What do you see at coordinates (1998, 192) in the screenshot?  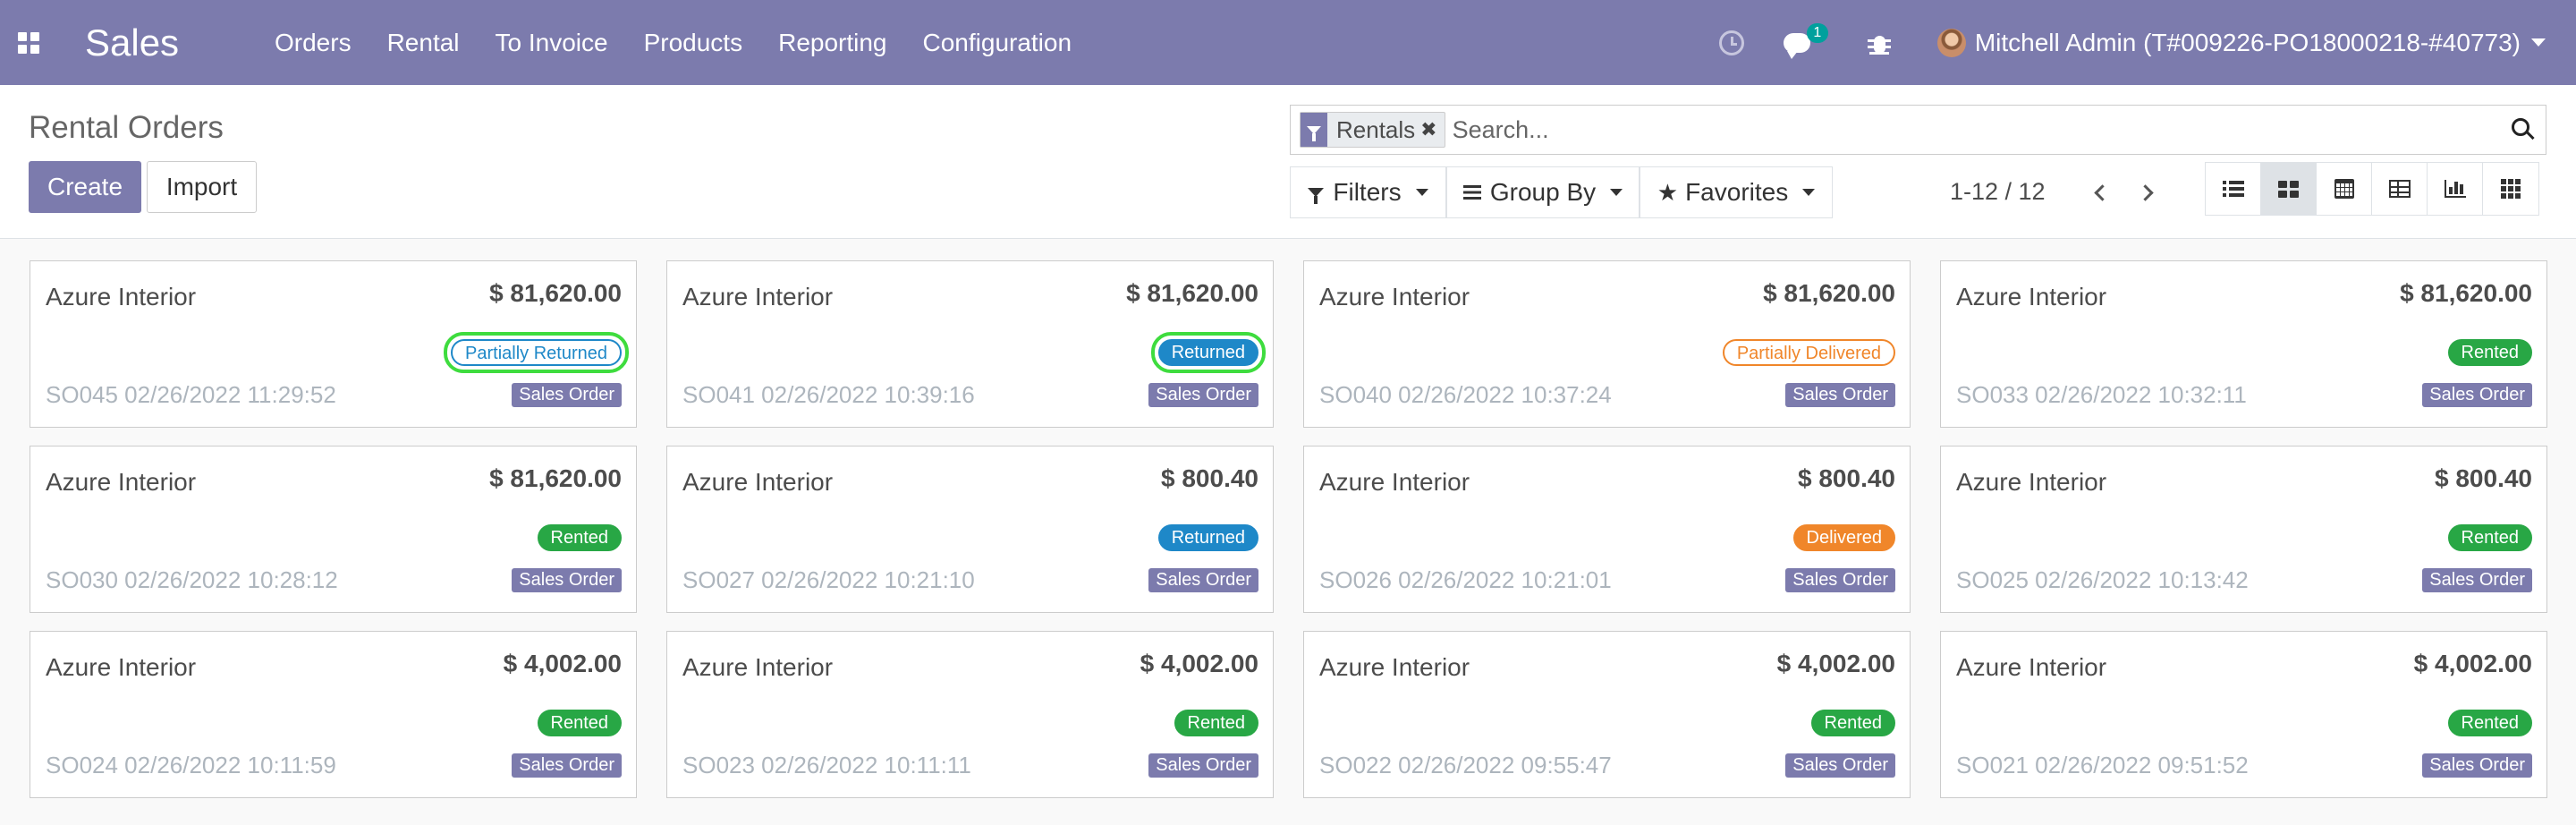 I see `pager-value: 1-12 / 12` at bounding box center [1998, 192].